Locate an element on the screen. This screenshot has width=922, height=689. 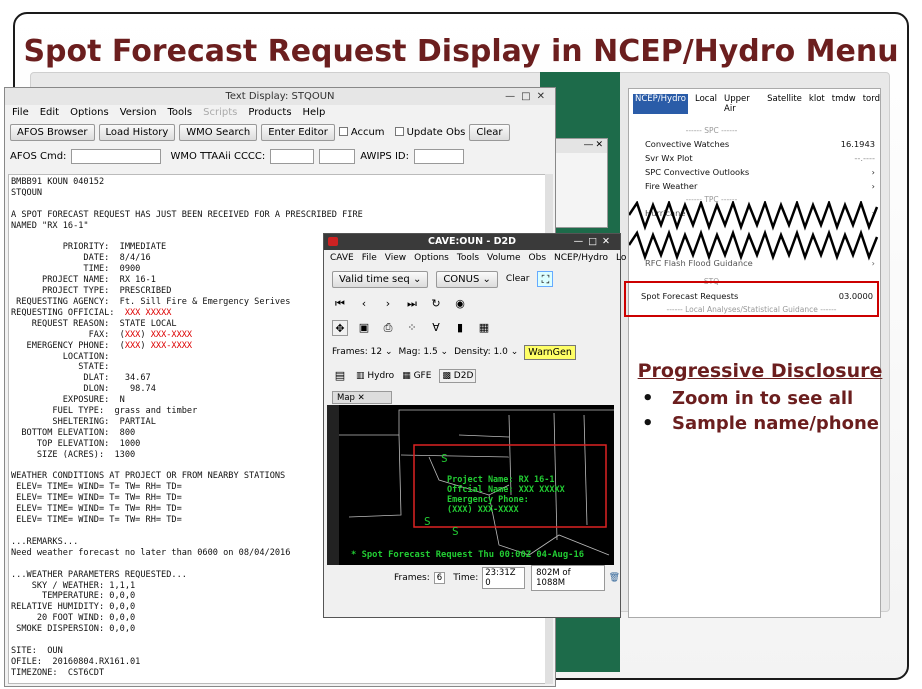
wmo-search-button: WMO Search is located at coordinates (218, 132).